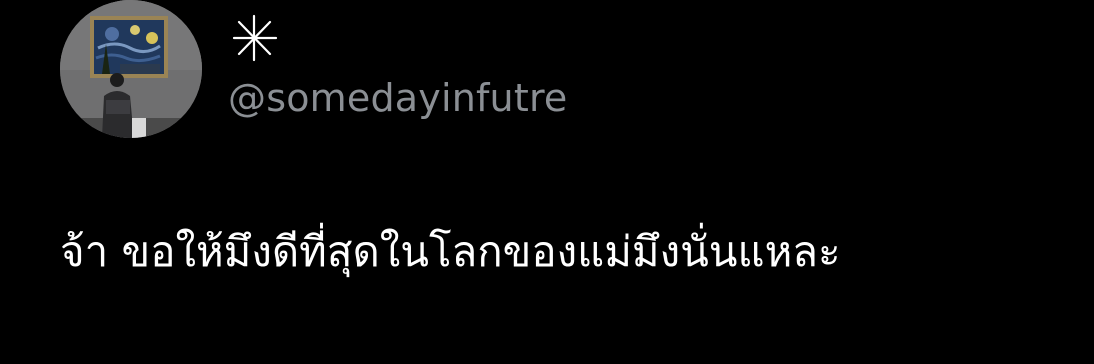 Image resolution: width=1094 pixels, height=364 pixels. I want to click on avatar-image, so click(131, 69).